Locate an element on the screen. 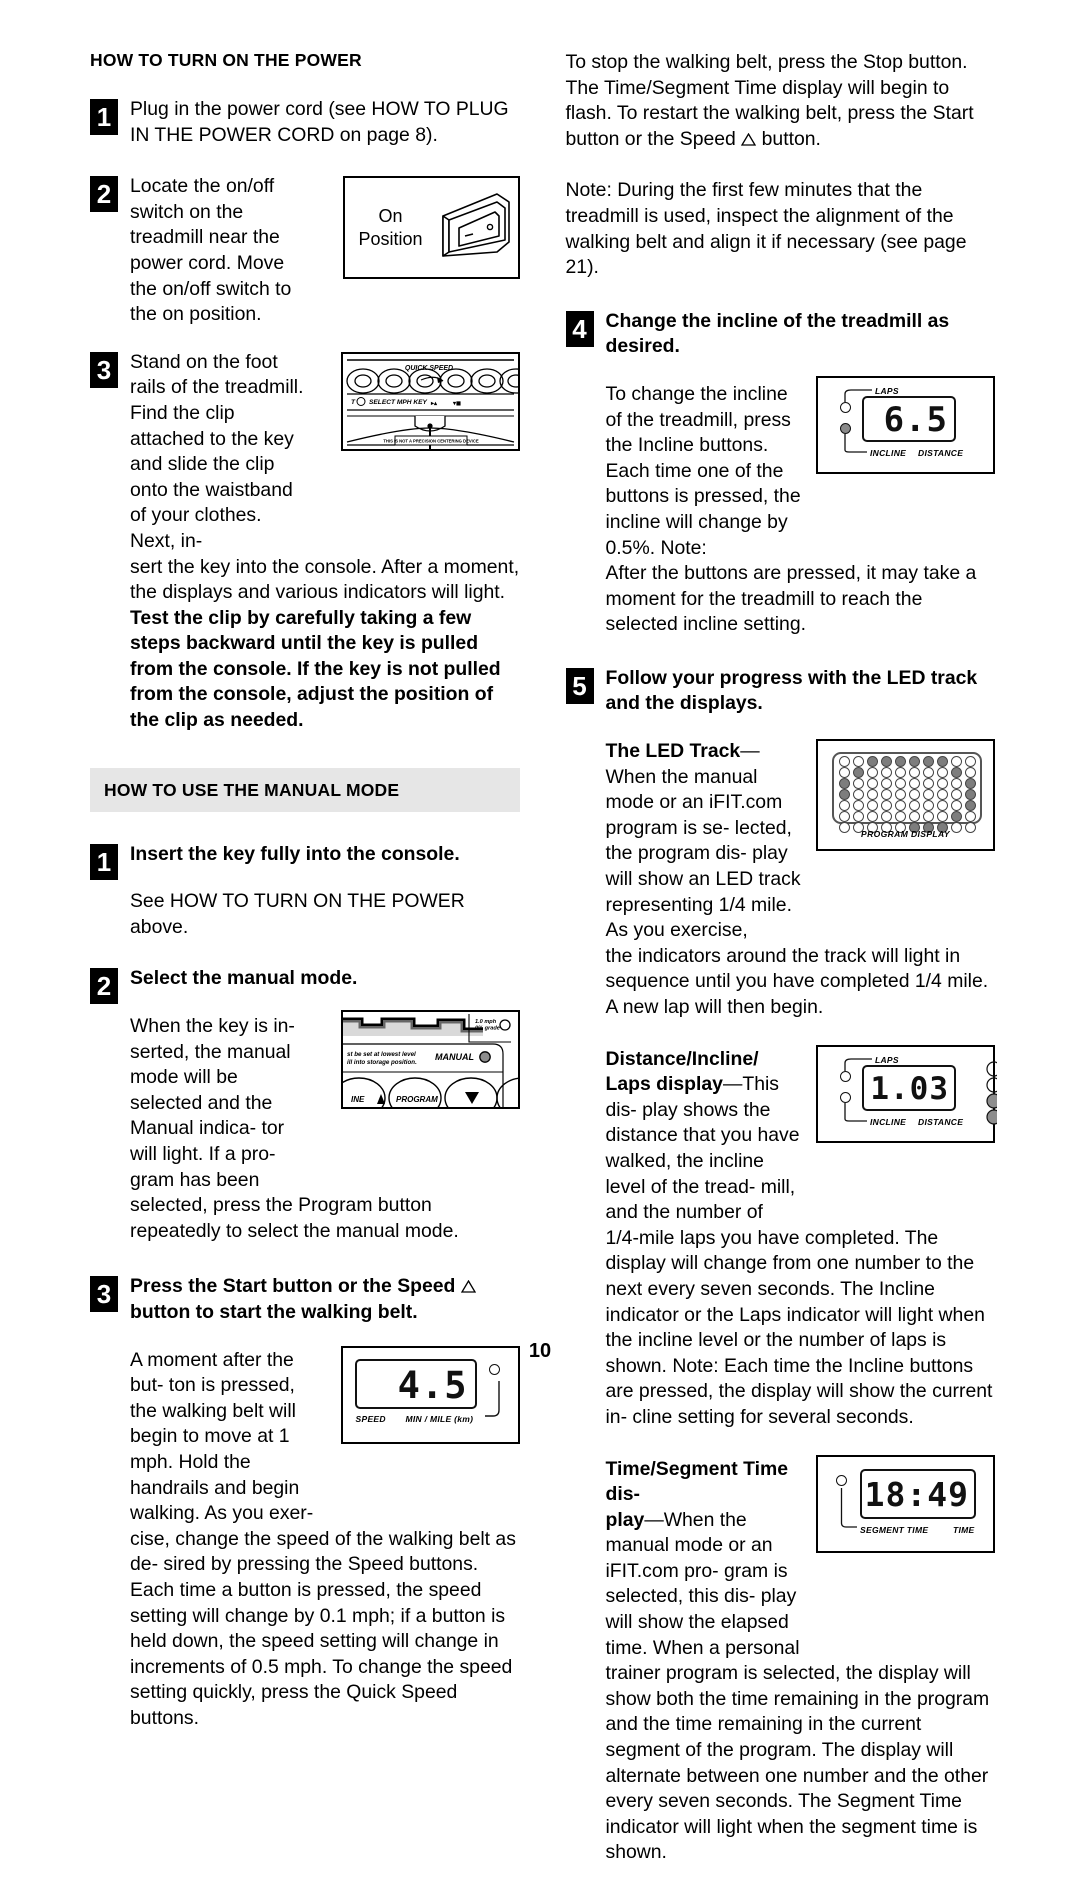  dil-caption-laps: LAPS is located at coordinates (887, 1059).